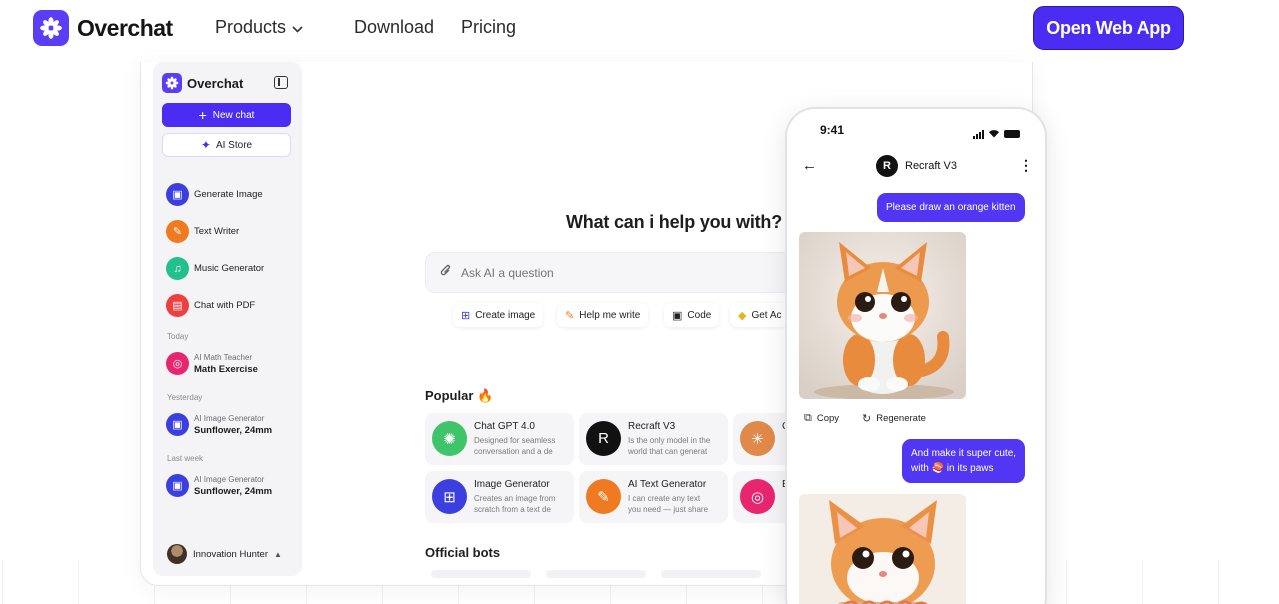  What do you see at coordinates (449, 438) in the screenshot?
I see `openai-icon: ✺` at bounding box center [449, 438].